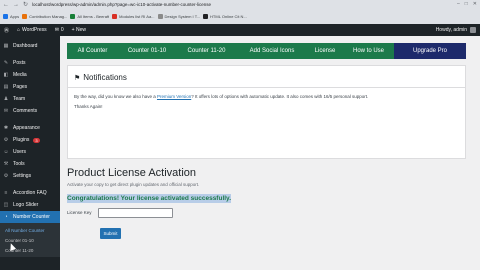 The width and height of the screenshot is (480, 270). I want to click on wp-logo: Ⓦ, so click(6, 30).